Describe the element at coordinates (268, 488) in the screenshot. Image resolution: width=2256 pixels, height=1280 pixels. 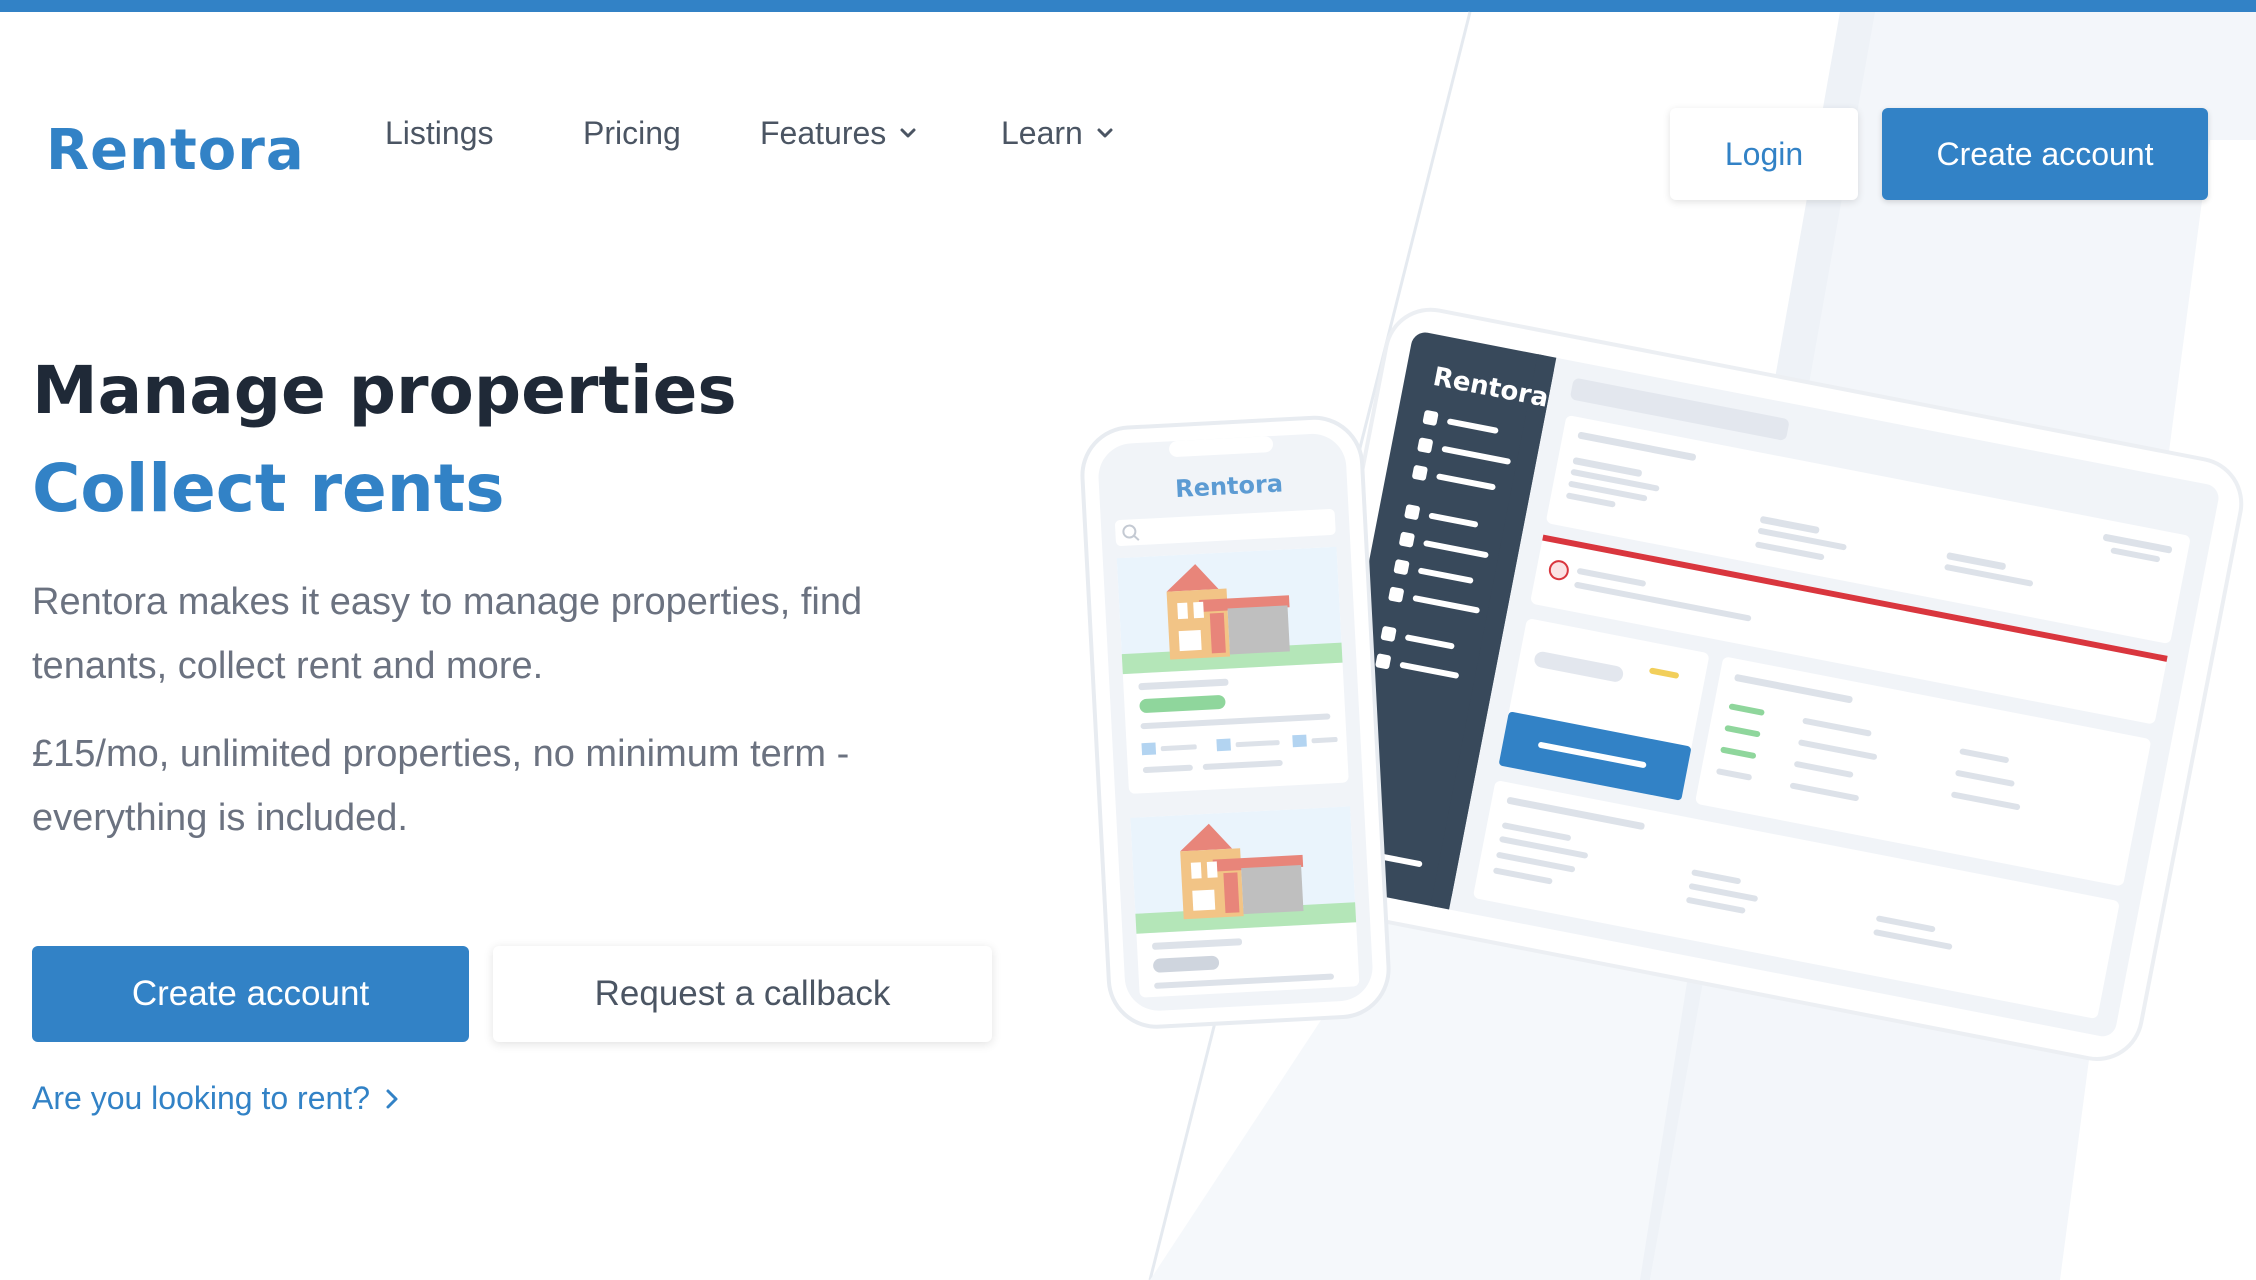
I see `hero-subtitle: Collect rents` at that location.